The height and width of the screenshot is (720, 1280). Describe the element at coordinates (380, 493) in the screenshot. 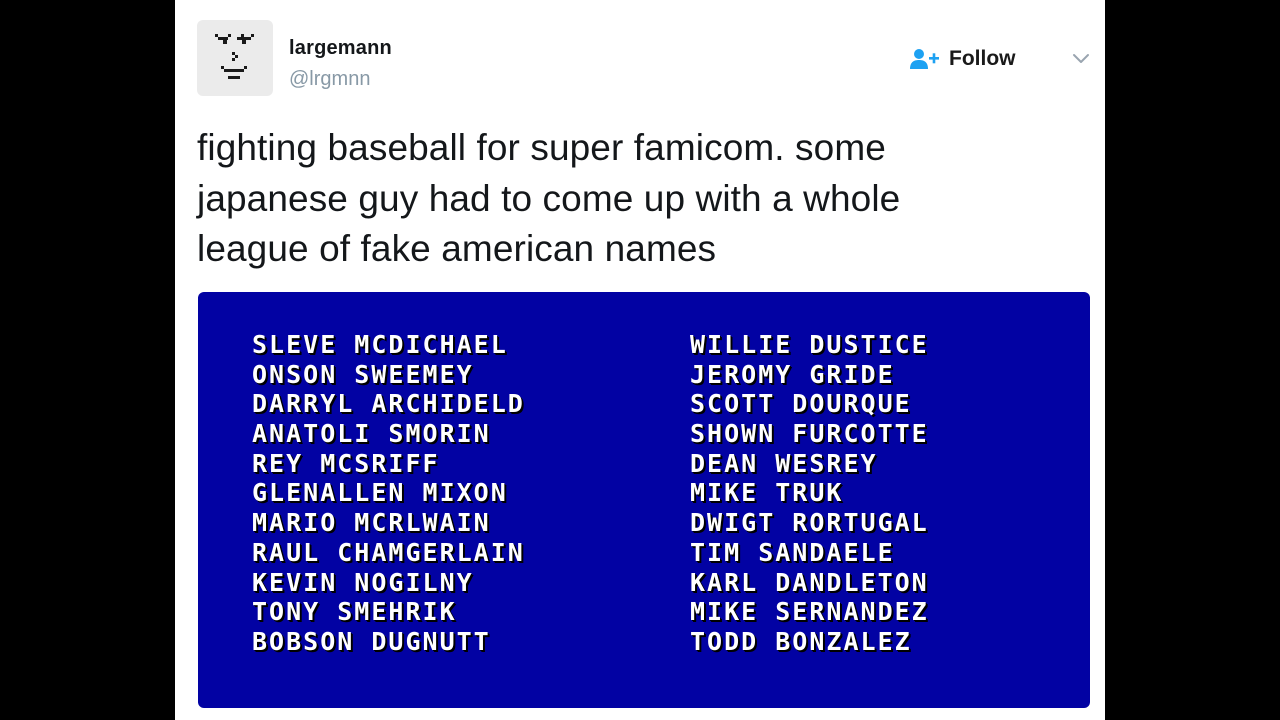

I see `roster-name: GLENALLEN MIXON` at that location.